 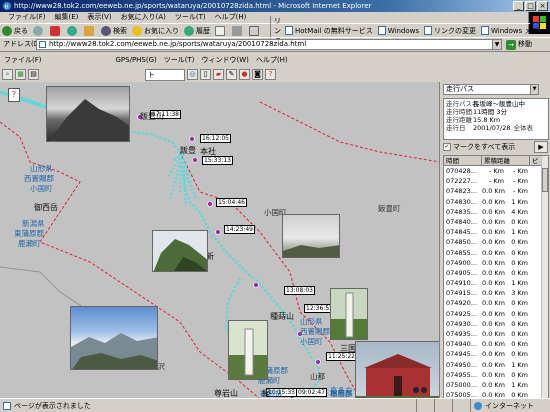 I want to click on map-place-label: 西置賜郡, so click(x=315, y=331).